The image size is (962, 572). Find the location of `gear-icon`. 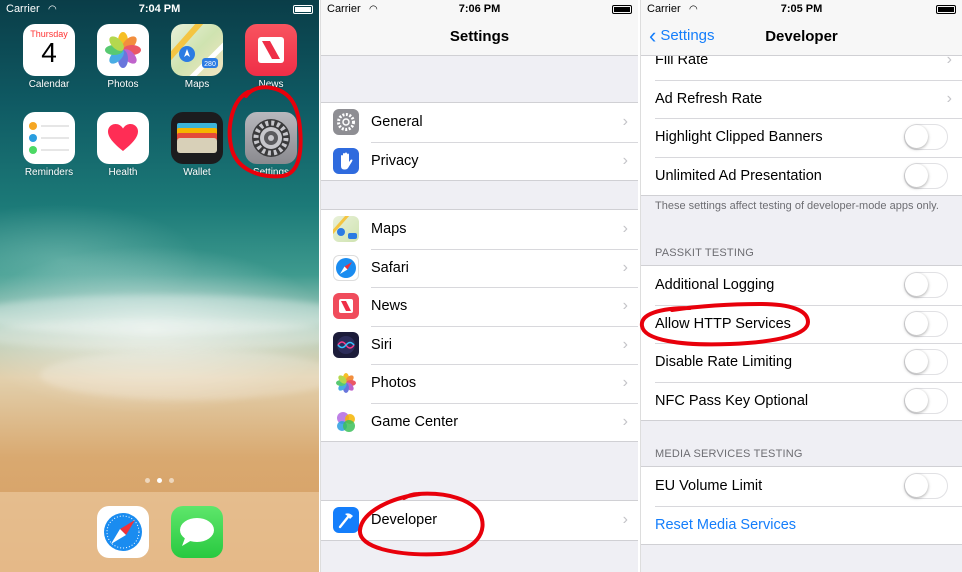

gear-icon is located at coordinates (346, 122).